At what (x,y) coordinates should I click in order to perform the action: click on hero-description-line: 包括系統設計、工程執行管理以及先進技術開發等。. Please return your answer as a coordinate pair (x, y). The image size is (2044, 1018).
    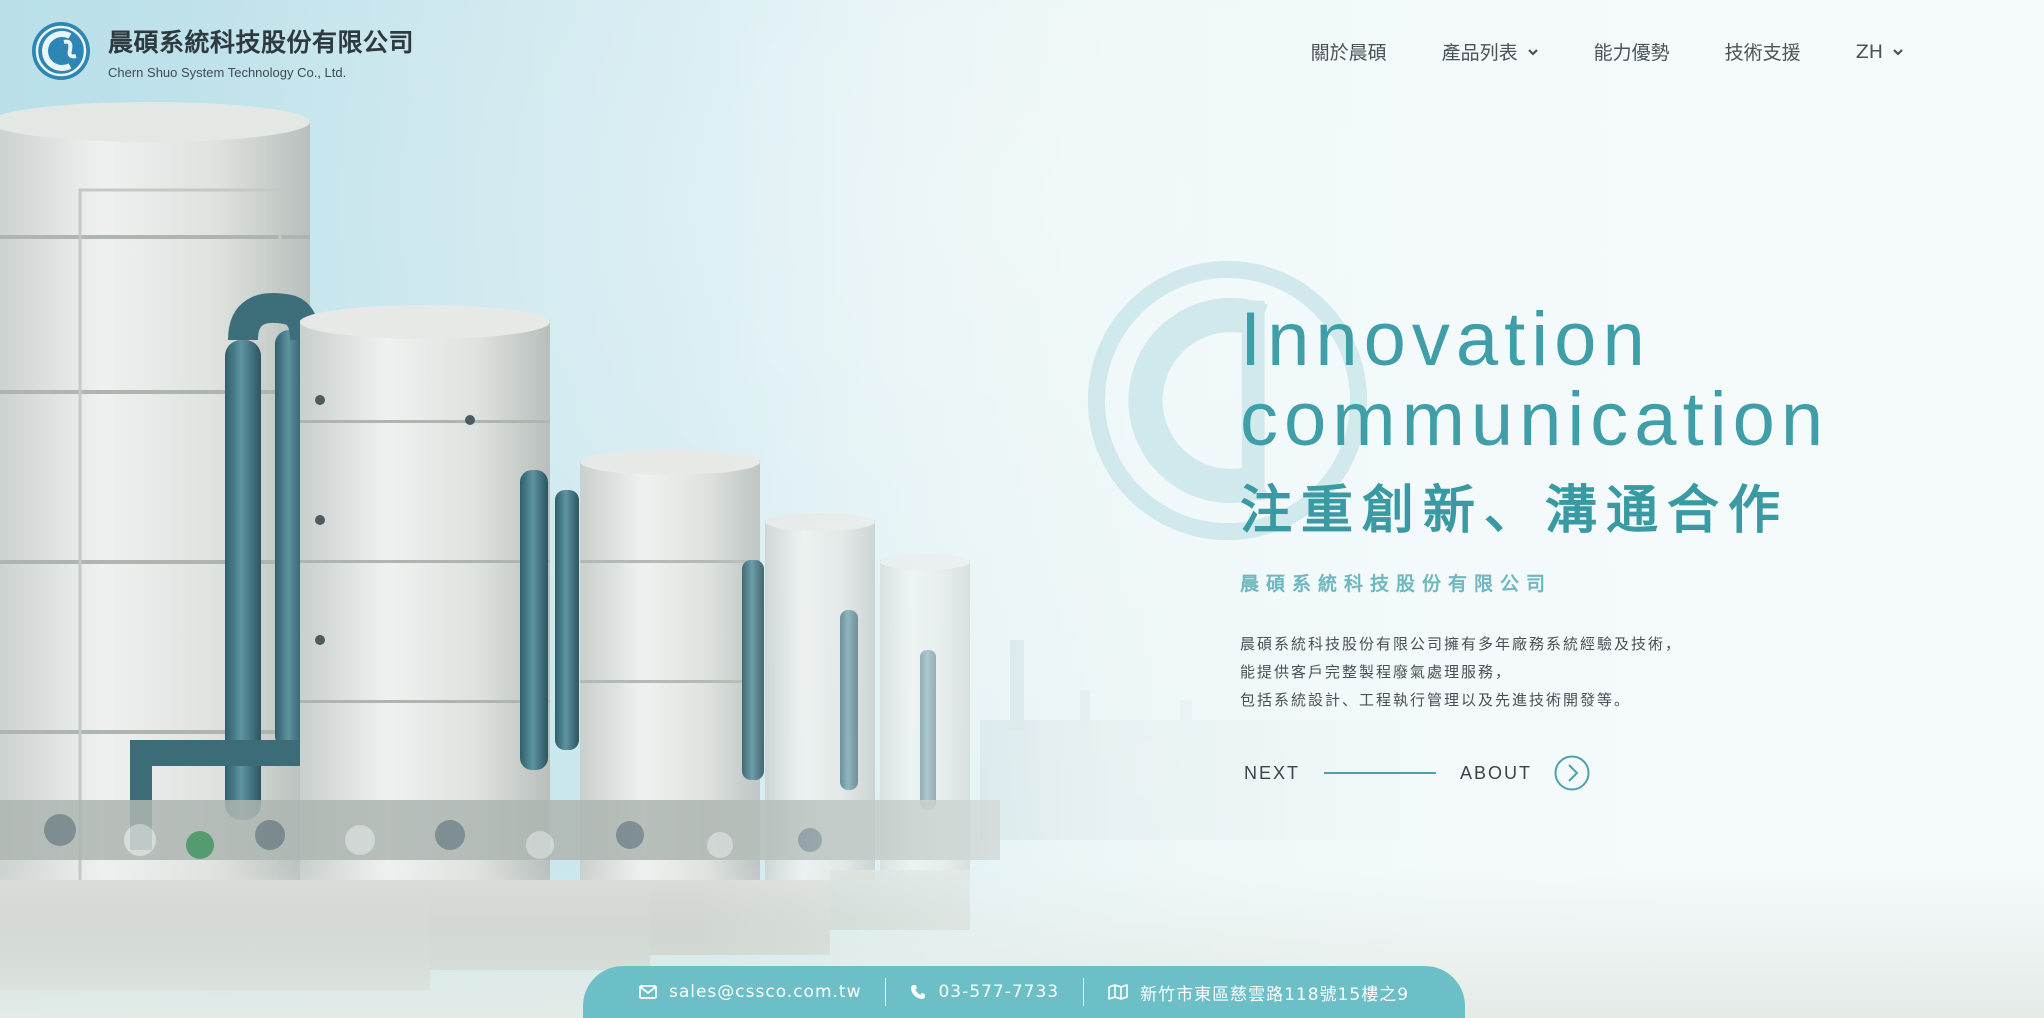
    Looking at the image, I should click on (1436, 700).